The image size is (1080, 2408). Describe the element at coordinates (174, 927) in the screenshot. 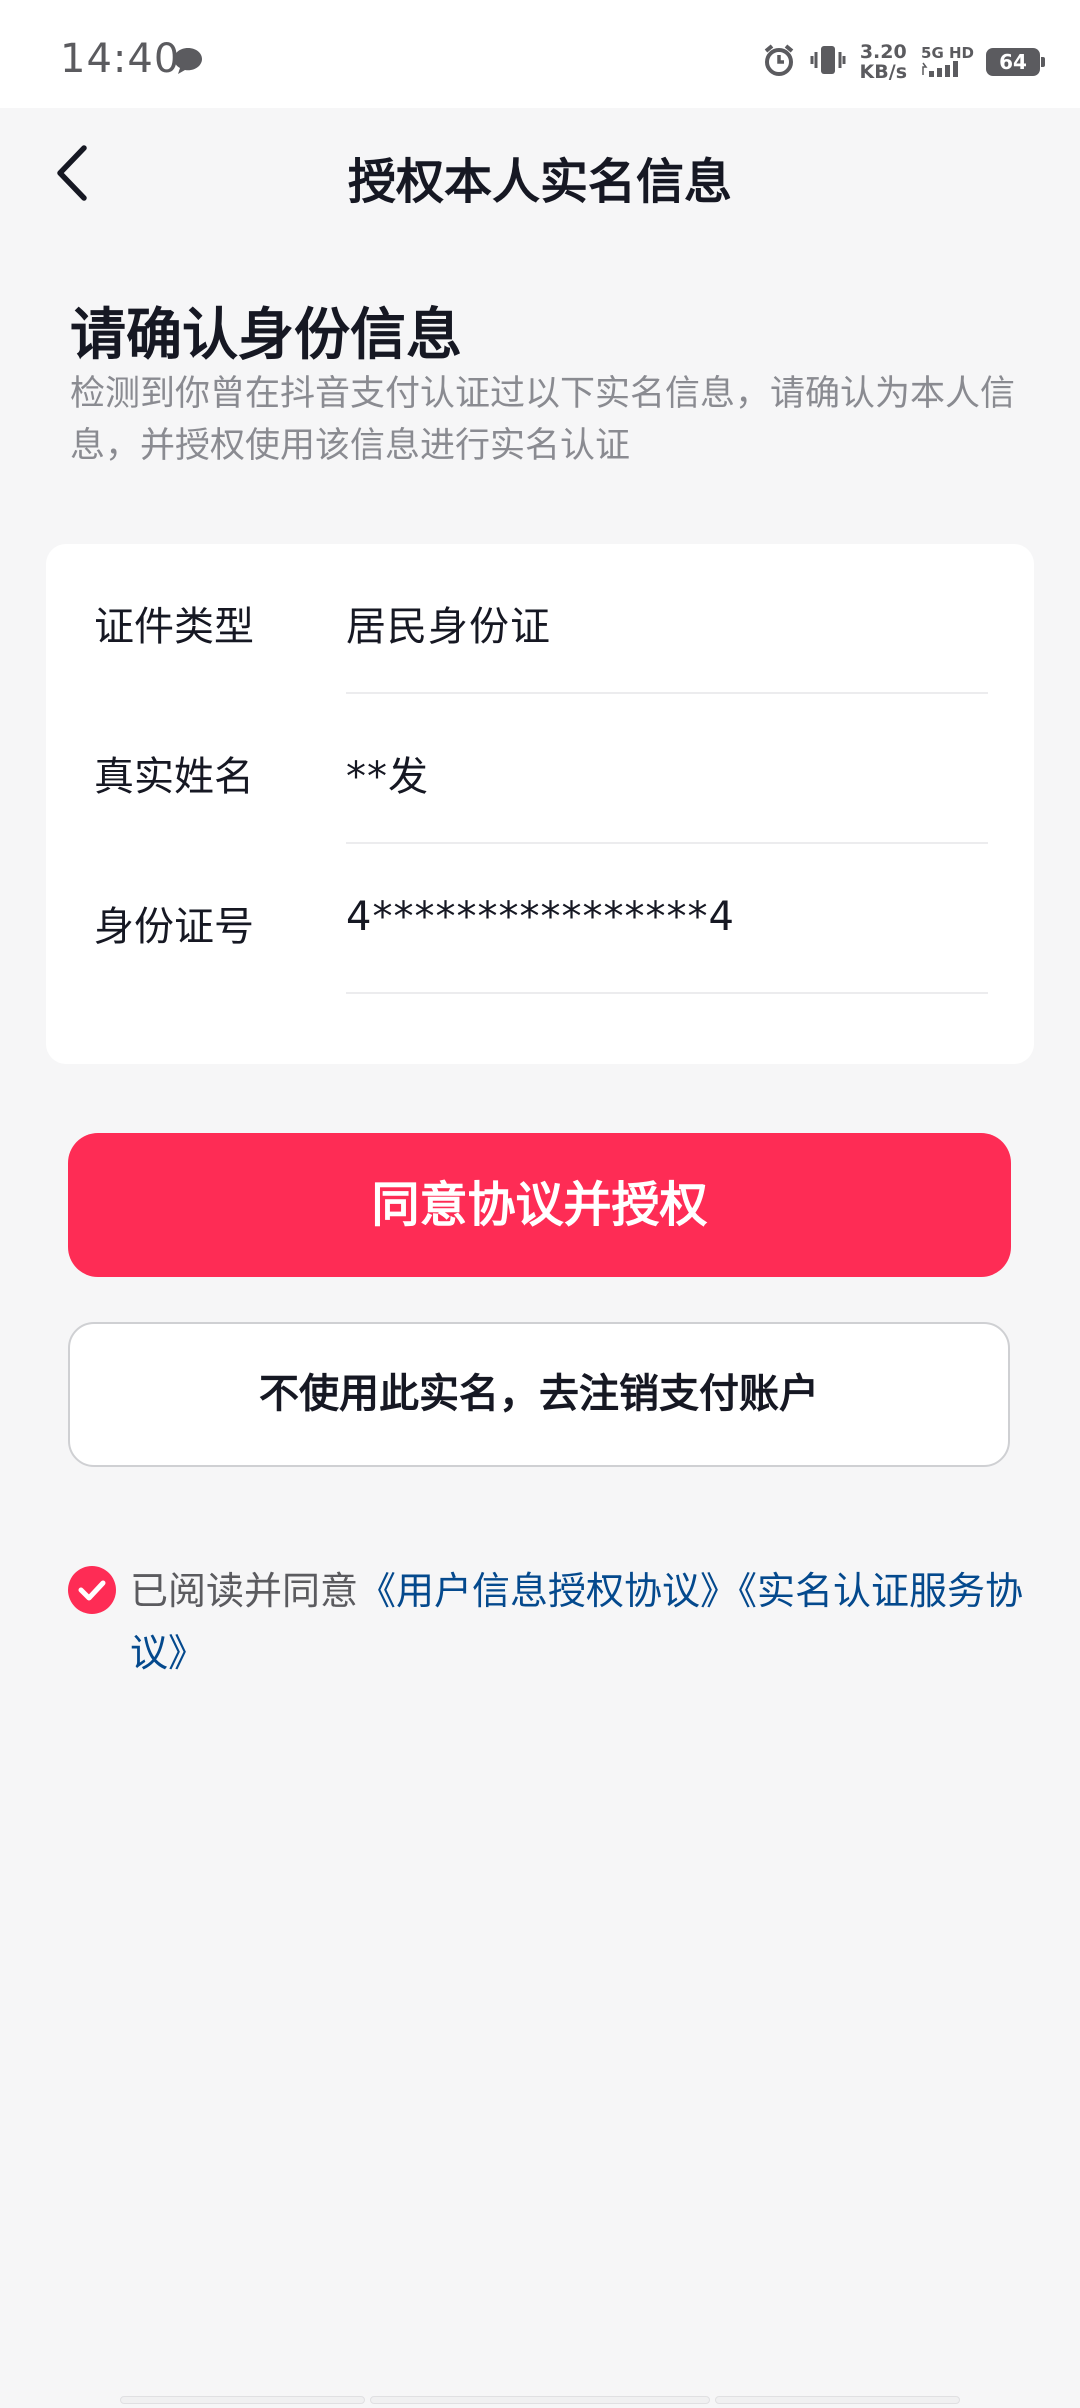

I see `id-number-label: 身份证号` at that location.